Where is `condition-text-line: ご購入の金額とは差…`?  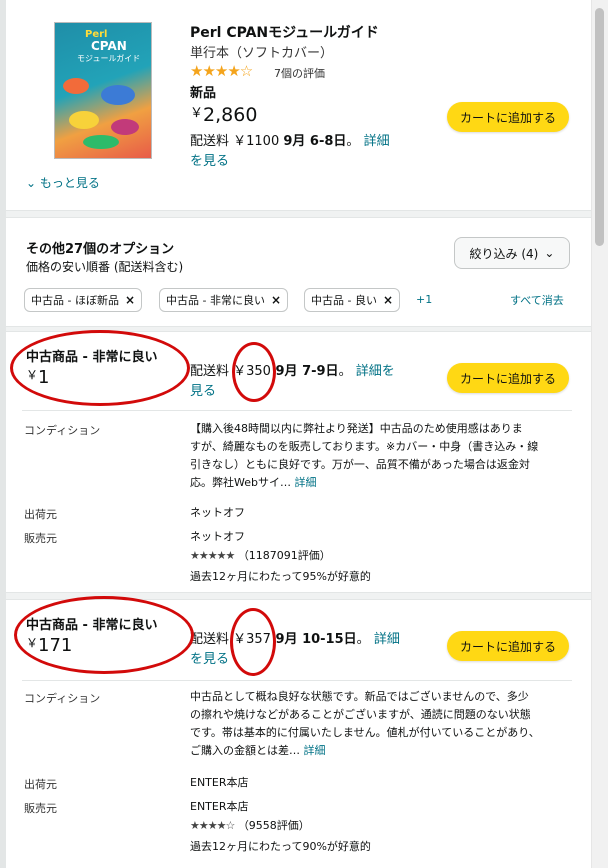
condition-text-line: ご購入の金額とは差… is located at coordinates (245, 750).